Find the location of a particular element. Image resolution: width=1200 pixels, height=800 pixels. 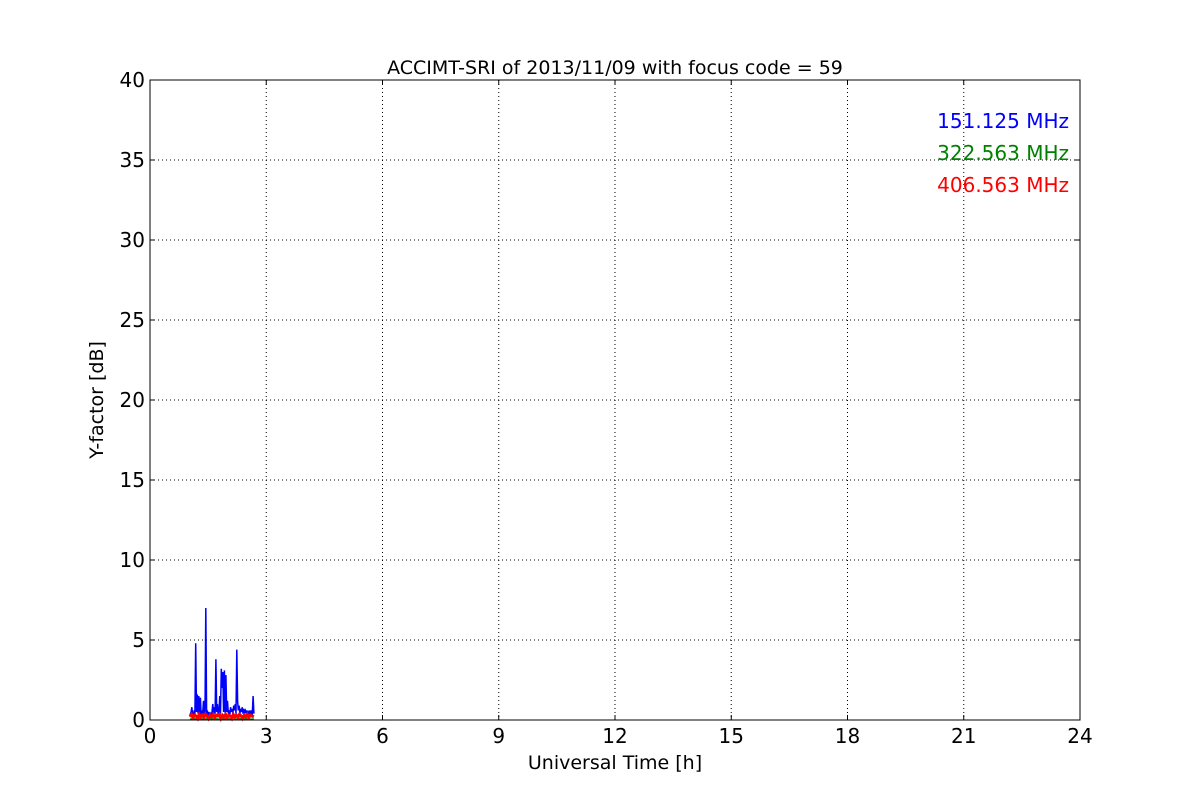

y-tick-label: 10 is located at coordinates (132, 560).